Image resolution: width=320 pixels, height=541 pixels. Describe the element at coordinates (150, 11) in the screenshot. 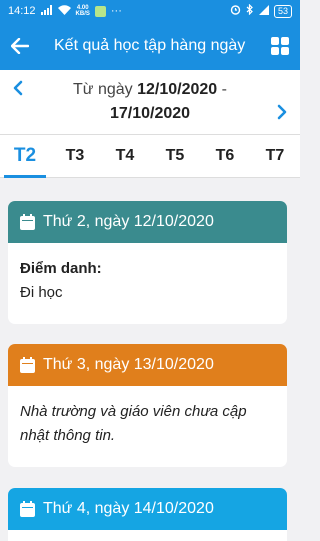

I see `status-bar: 14:12 4.00 KB/S ··· 53` at that location.